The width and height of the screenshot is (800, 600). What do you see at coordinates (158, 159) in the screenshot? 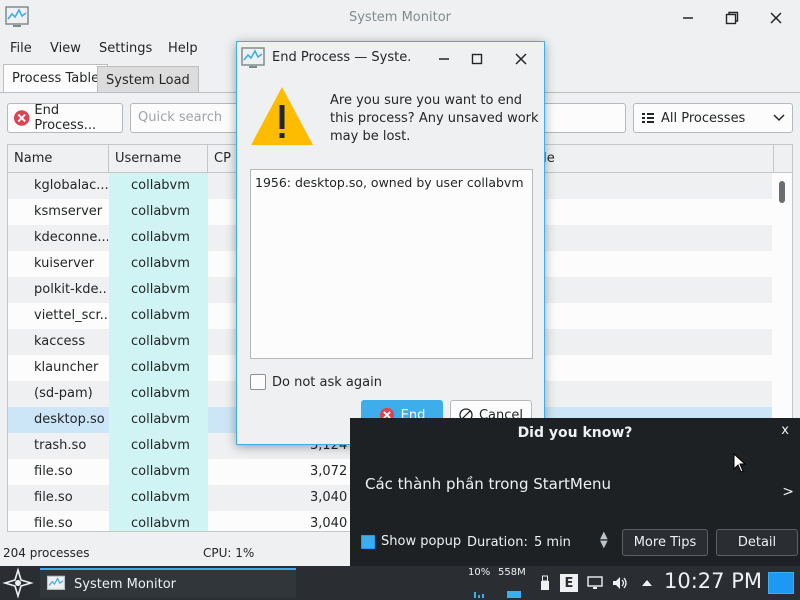
I see `column-header-username: Username` at bounding box center [158, 159].